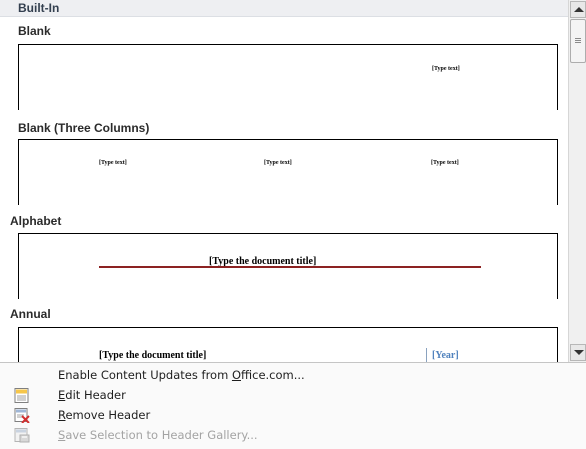  What do you see at coordinates (84, 128) in the screenshot?
I see `gallery-item-label-blank-three-columns: Blank (Three Columns)` at bounding box center [84, 128].